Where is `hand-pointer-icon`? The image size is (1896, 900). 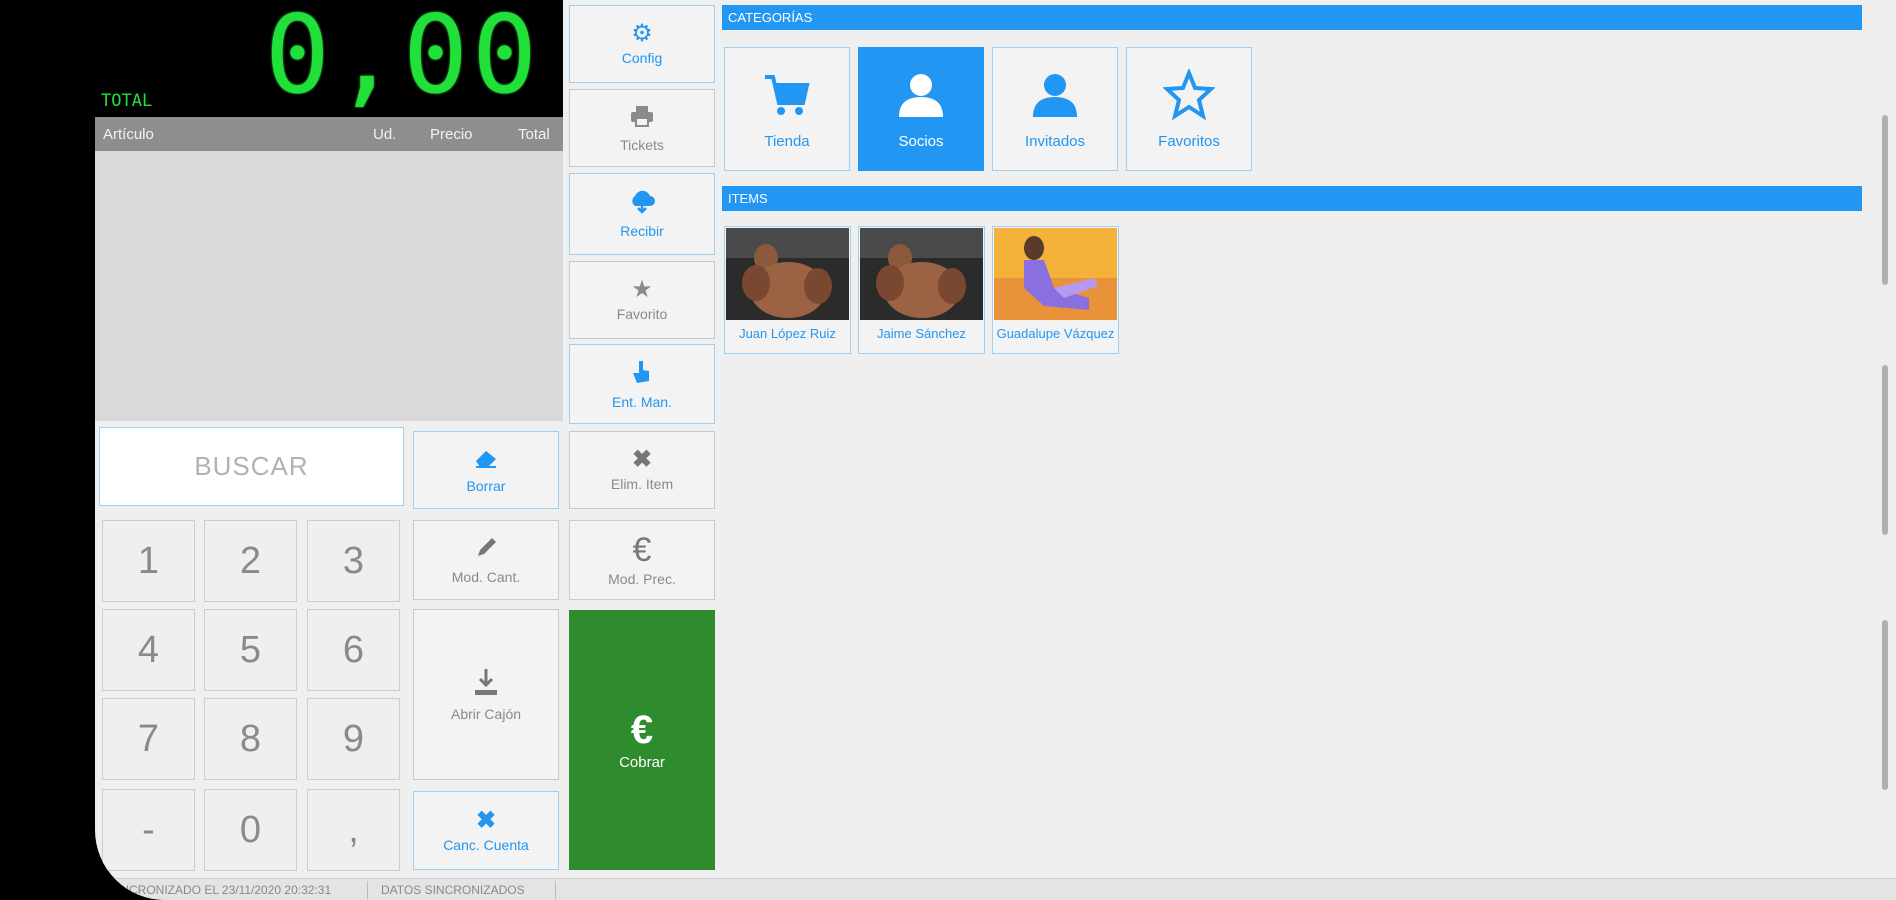 hand-pointer-icon is located at coordinates (642, 374).